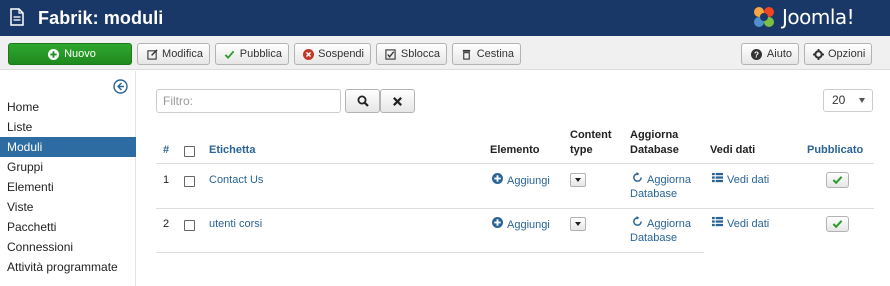 This screenshot has width=890, height=286. Describe the element at coordinates (68, 267) in the screenshot. I see `sidebar-item-scheduled-tasks: Attività programmate` at that location.